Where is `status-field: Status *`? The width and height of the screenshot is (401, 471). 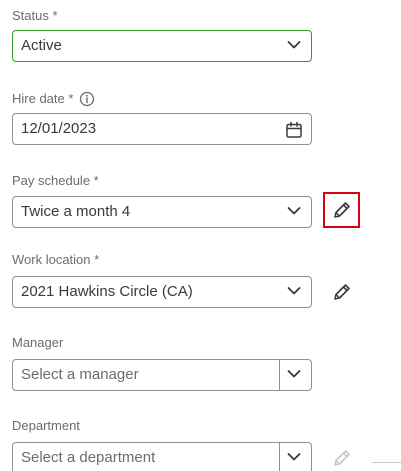
status-field: Status * is located at coordinates (35, 16).